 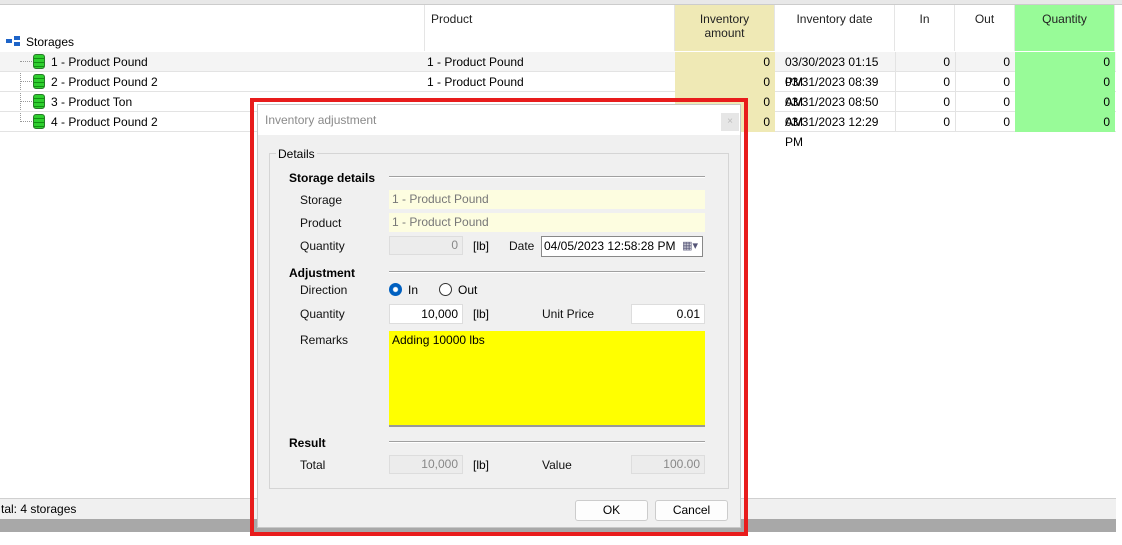 What do you see at coordinates (690, 245) in the screenshot?
I see `calendar-dropdown-icon: ▦▾` at bounding box center [690, 245].